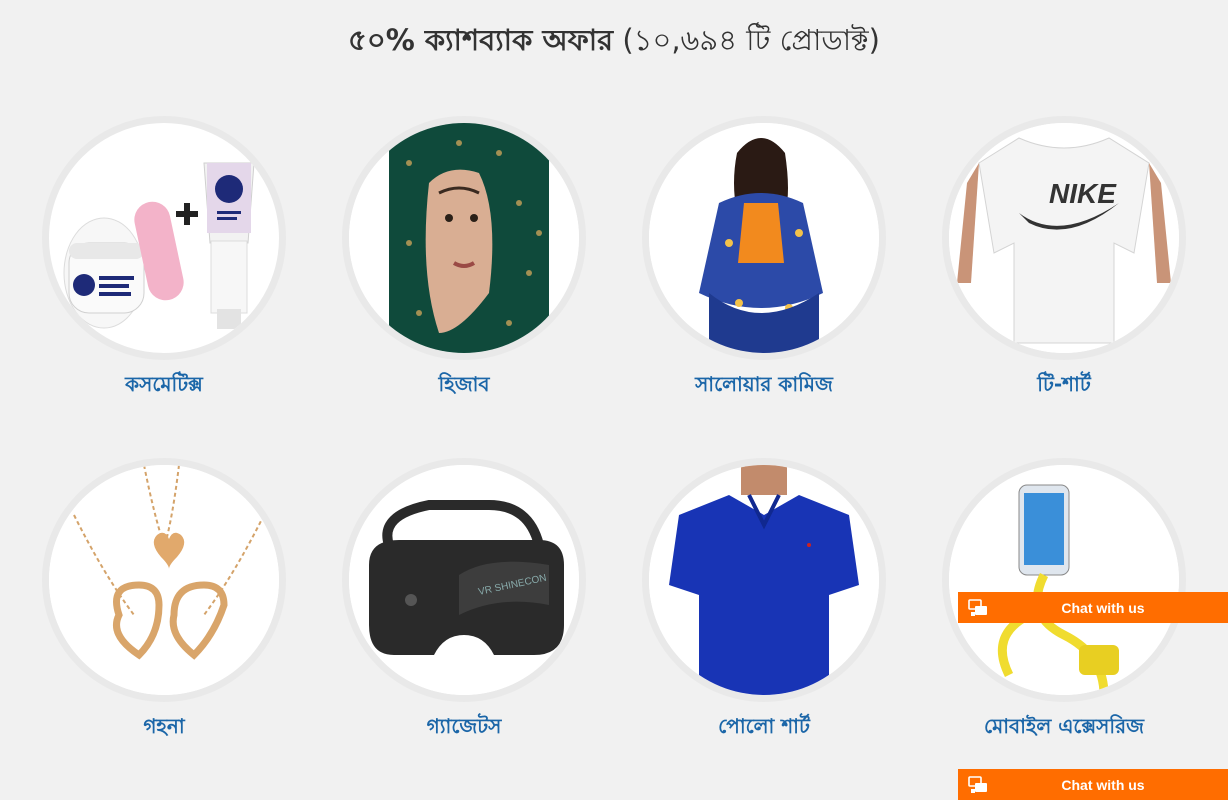 This screenshot has height=800, width=1228. Describe the element at coordinates (481, 40) in the screenshot. I see `offer-heading: ৫০% ক্যাশব্যাক অফার` at that location.